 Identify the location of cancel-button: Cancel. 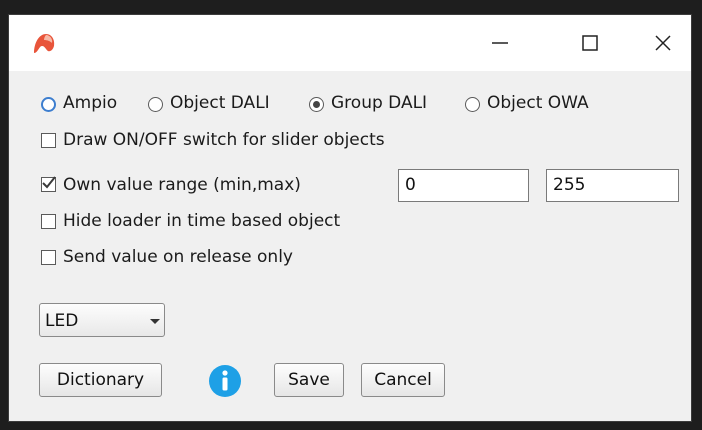
(403, 380).